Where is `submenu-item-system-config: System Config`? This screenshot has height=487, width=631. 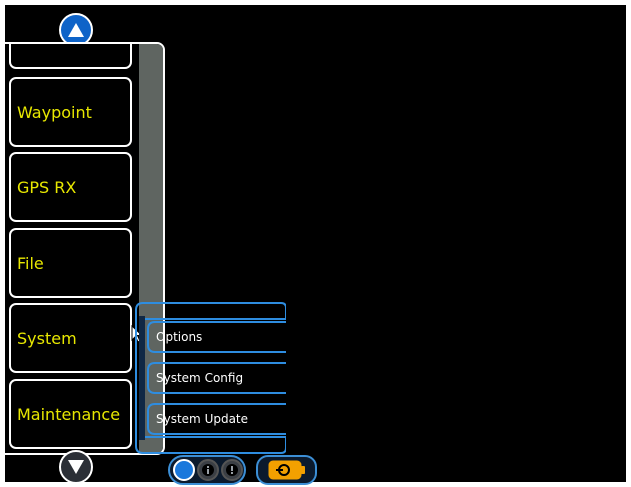 submenu-item-system-config: System Config is located at coordinates (216, 378).